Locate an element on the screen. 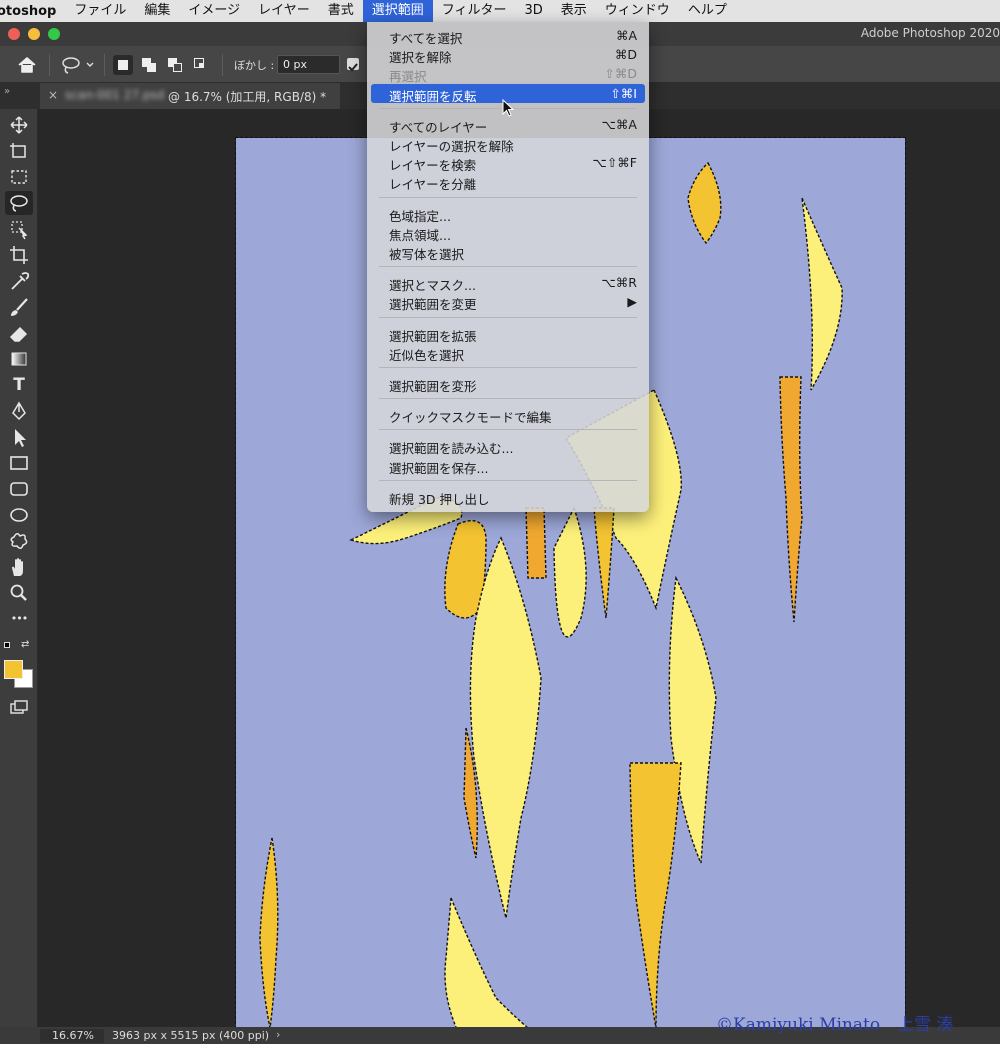 This screenshot has width=1000, height=1044. menu-item: 被写体を選択 is located at coordinates (508, 252).